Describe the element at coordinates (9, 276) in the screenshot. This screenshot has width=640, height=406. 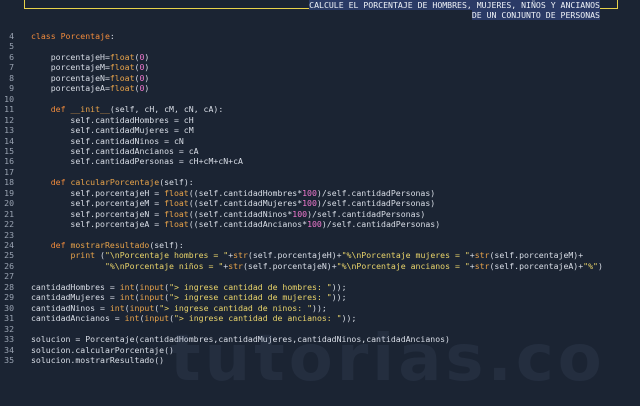
I see `line-number: 27` at that location.